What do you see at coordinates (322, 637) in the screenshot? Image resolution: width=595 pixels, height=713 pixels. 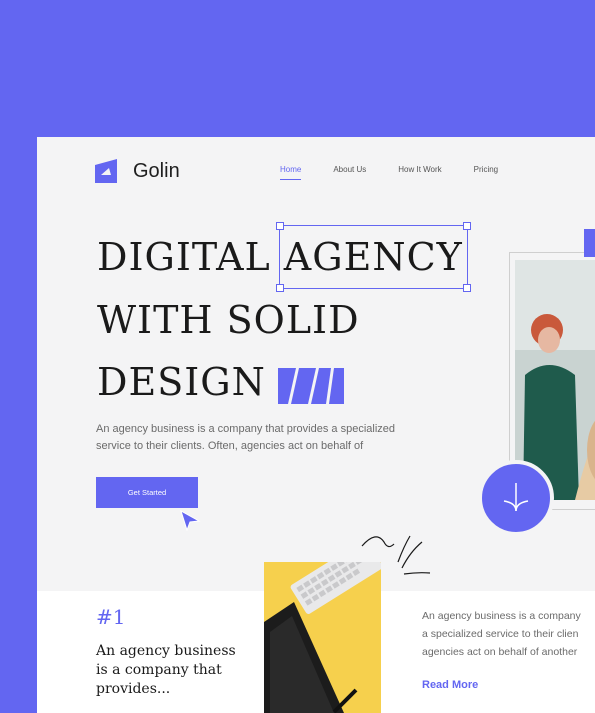 I see `desk-photo` at bounding box center [322, 637].